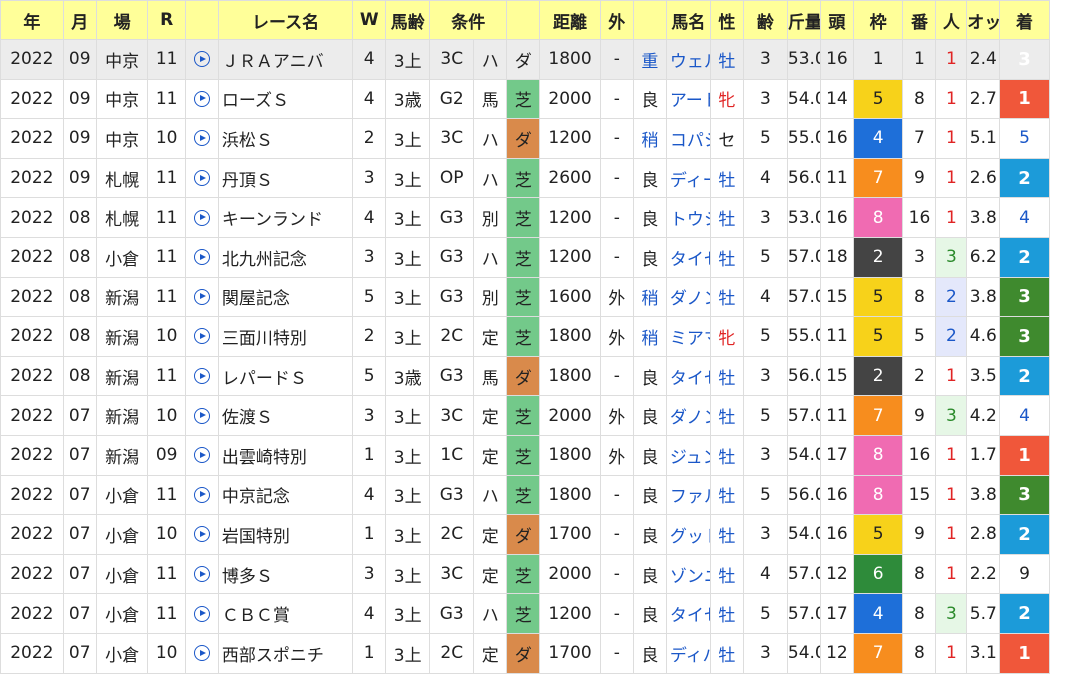 Image resolution: width=1083 pixels, height=674 pixels. I want to click on cell-odds: 4.6, so click(983, 336).